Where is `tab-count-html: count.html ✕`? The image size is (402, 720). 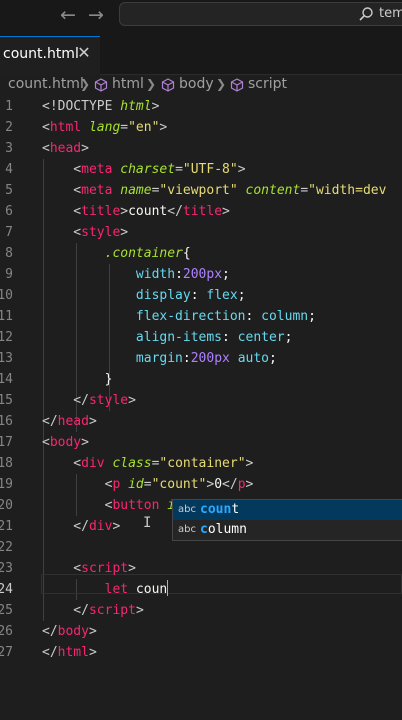 tab-count-html: count.html ✕ is located at coordinates (50, 55).